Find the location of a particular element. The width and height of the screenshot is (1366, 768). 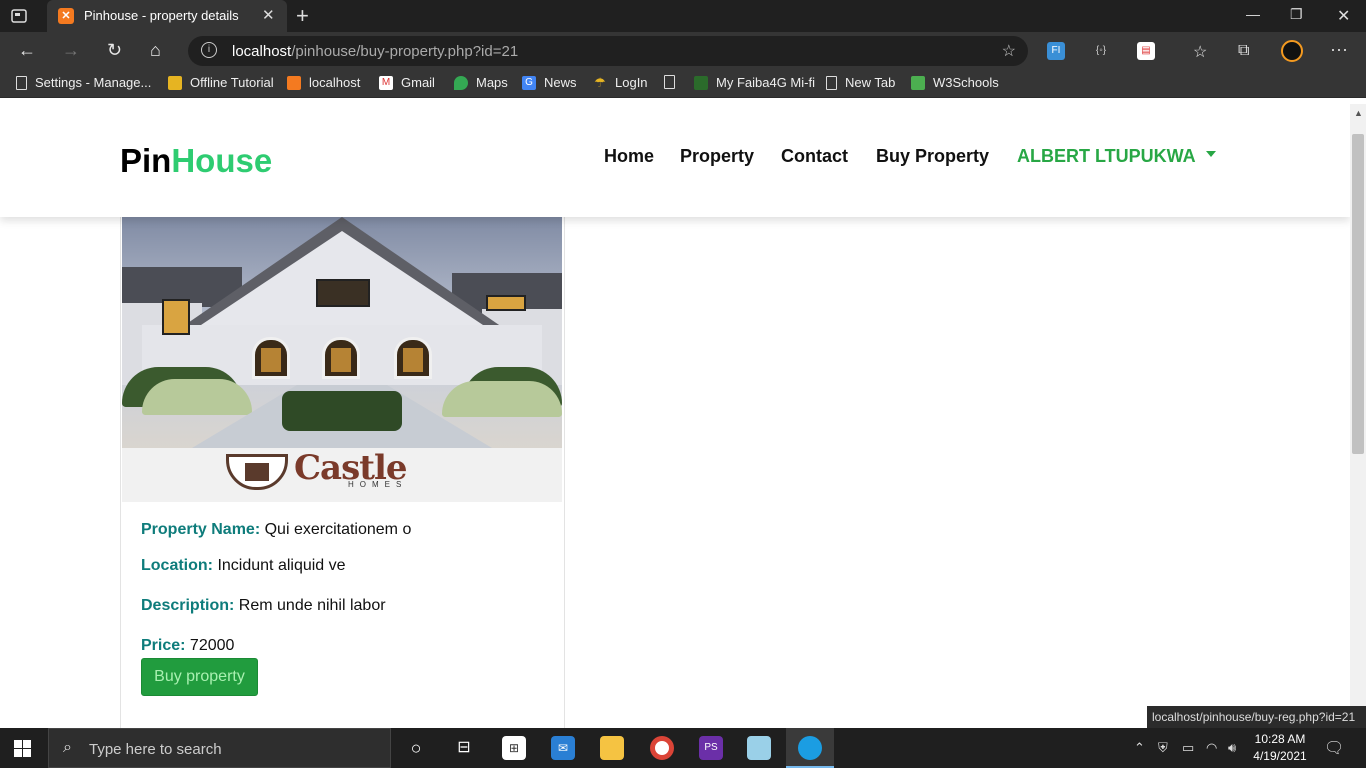

store-icon: ⊞ is located at coordinates (514, 748).